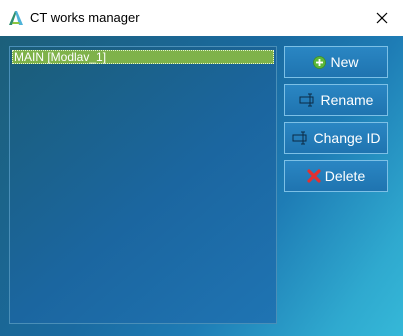  What do you see at coordinates (345, 176) in the screenshot?
I see `delete-button-label: Delete` at bounding box center [345, 176].